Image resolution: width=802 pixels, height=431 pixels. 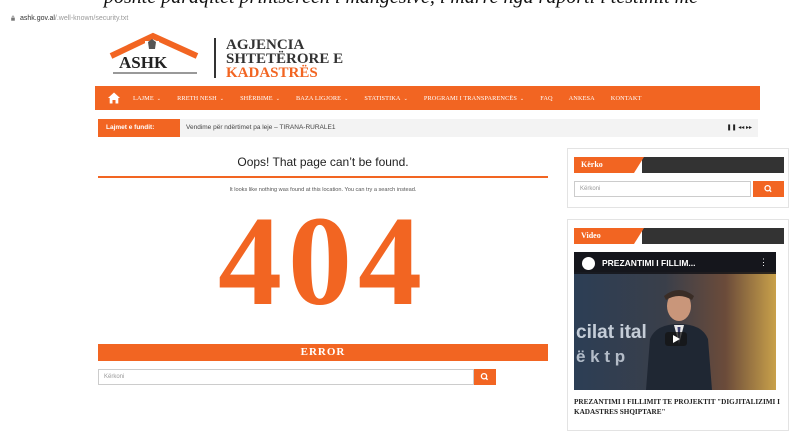 I want to click on sidebar-search-button, so click(x=768, y=189).